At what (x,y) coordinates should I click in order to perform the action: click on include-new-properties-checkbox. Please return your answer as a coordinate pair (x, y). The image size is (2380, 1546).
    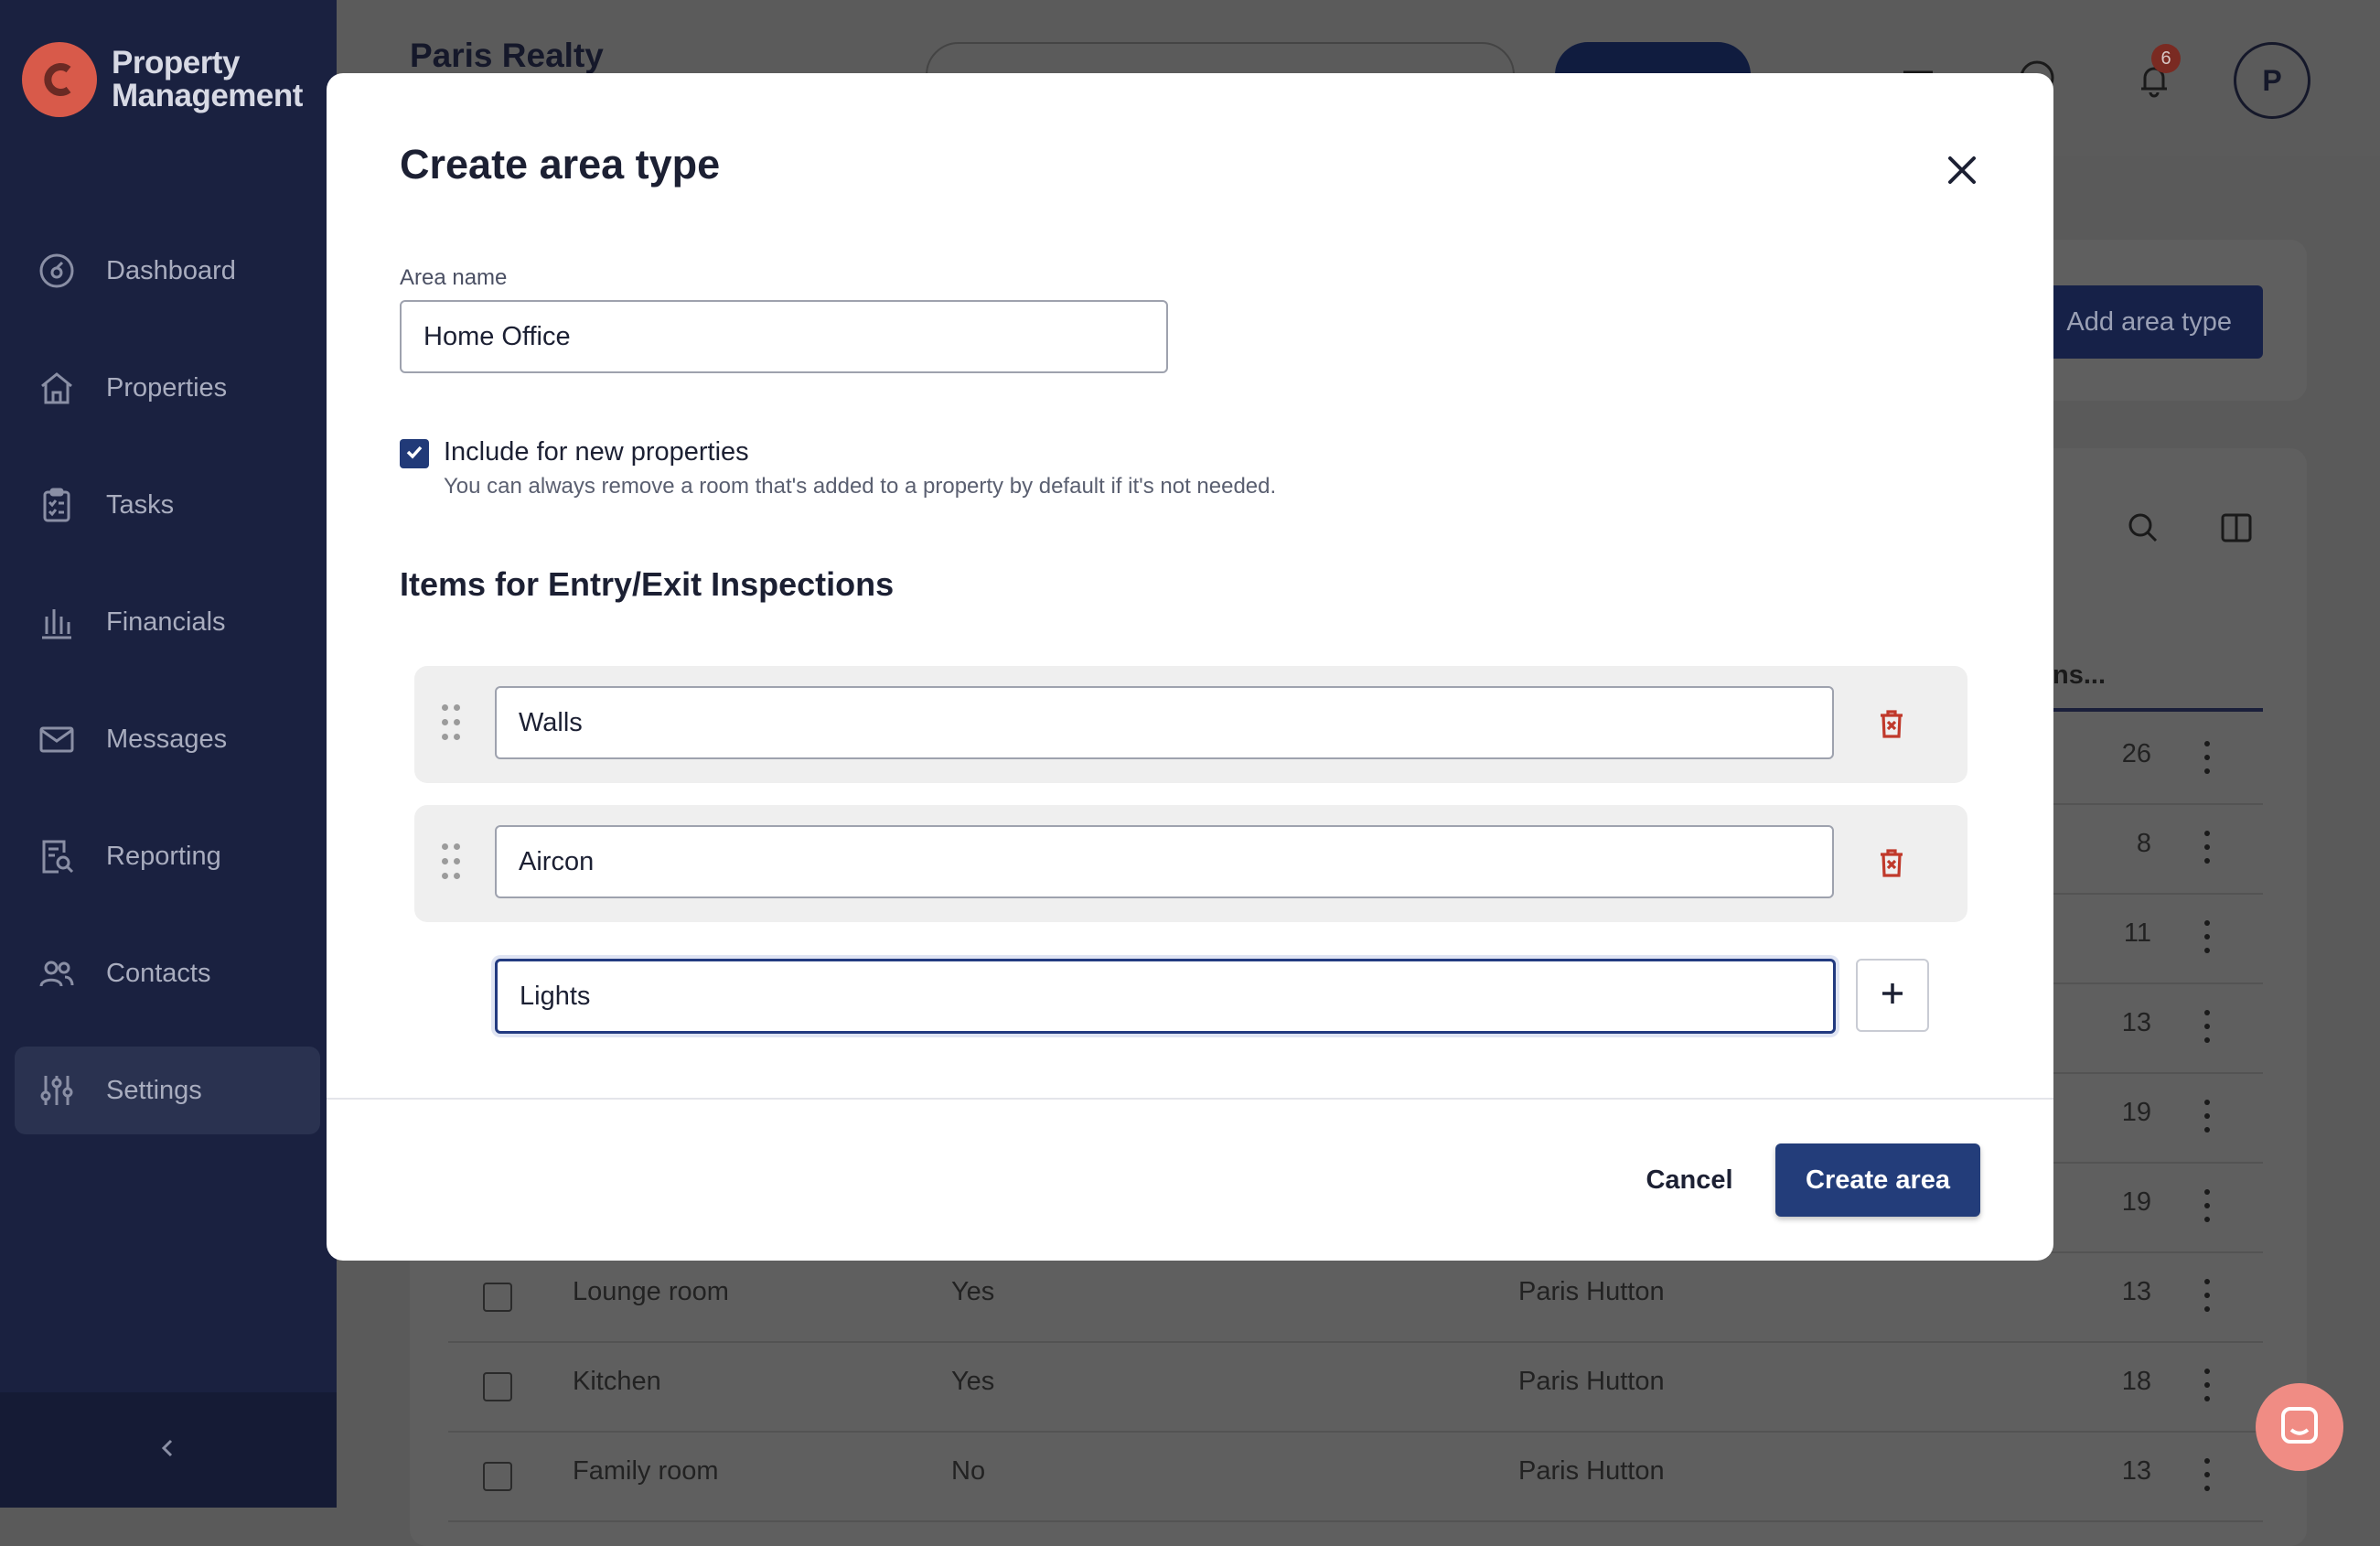
    Looking at the image, I should click on (414, 453).